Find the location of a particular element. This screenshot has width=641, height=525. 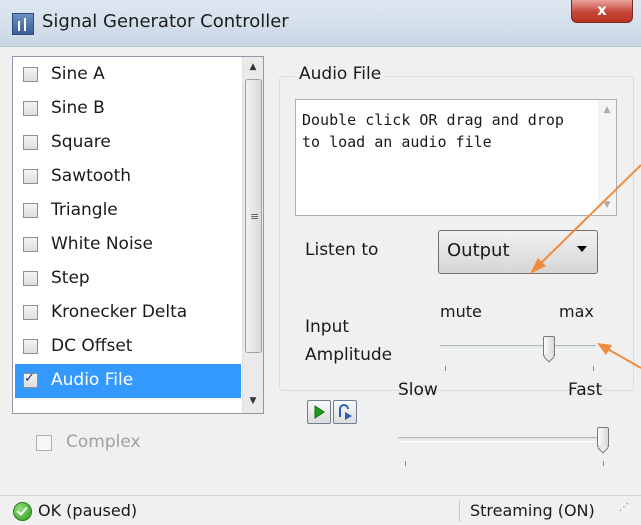

status-right-text: Streaming (ON) is located at coordinates (532, 510).